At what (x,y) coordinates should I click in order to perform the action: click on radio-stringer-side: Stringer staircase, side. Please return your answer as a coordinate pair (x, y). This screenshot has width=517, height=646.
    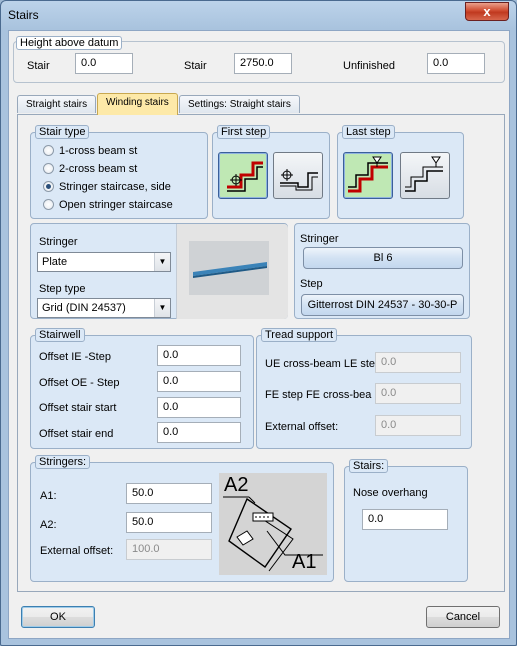
    Looking at the image, I should click on (107, 189).